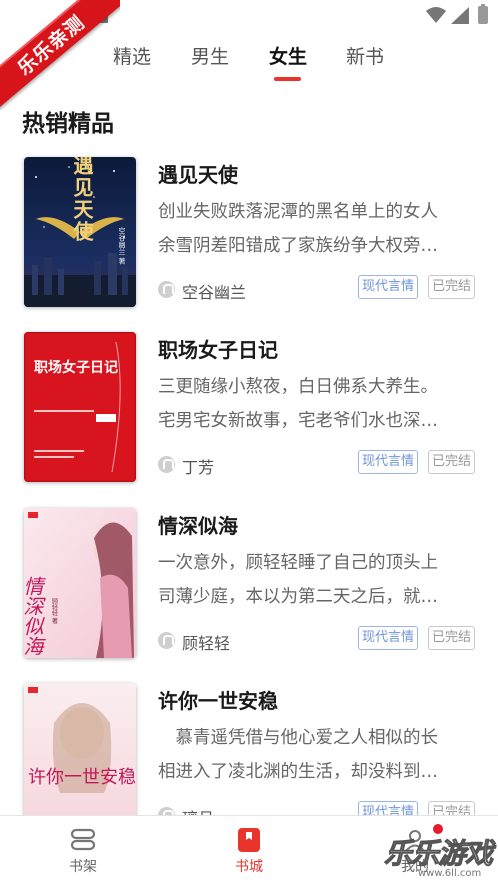 This screenshot has width=498, height=885. Describe the element at coordinates (54, 611) in the screenshot. I see `cover-author: 顾轻轻 著` at that location.